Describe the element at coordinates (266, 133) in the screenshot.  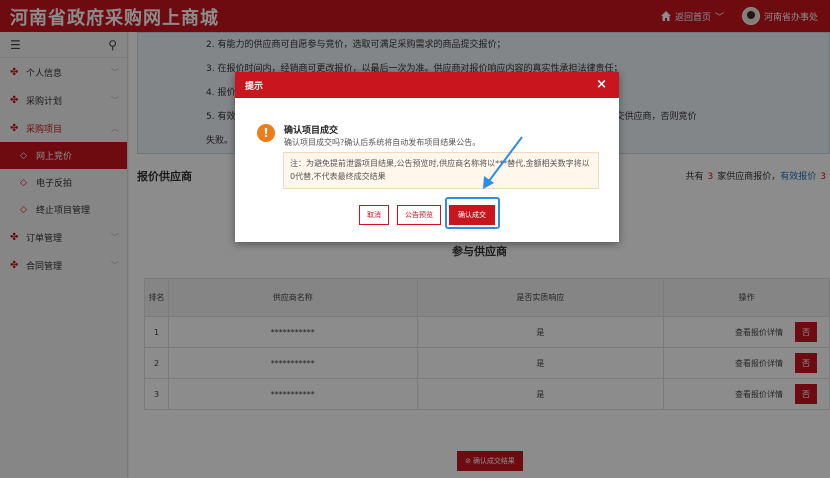
I see `warning-icon: !` at that location.